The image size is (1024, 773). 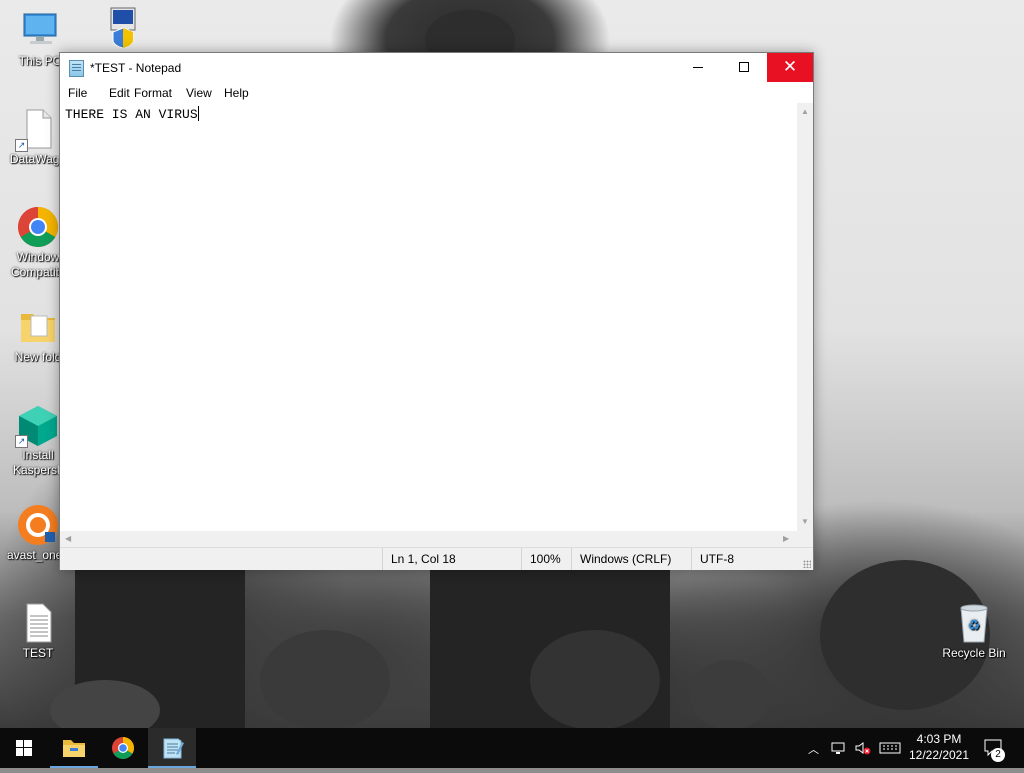 What do you see at coordinates (38, 653) in the screenshot?
I see `desktop-icon-label: TEST` at bounding box center [38, 653].